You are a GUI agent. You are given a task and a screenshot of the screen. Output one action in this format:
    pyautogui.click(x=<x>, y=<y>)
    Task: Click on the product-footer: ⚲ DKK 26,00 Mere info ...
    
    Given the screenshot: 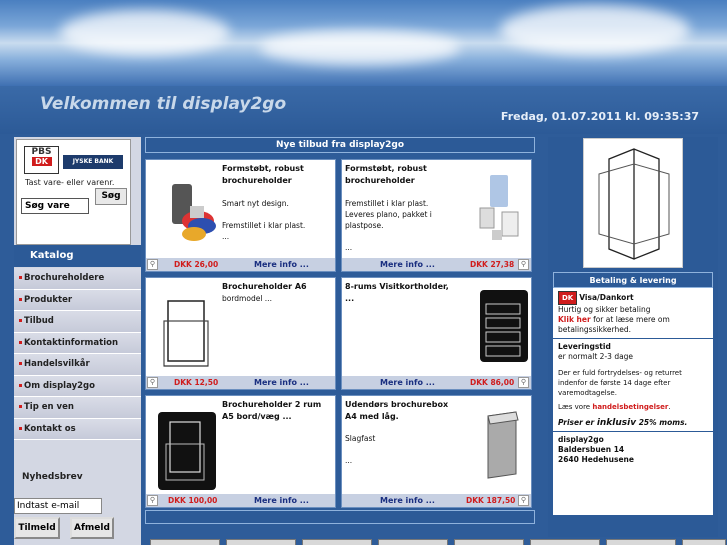 What is the action you would take?
    pyautogui.click(x=240, y=264)
    